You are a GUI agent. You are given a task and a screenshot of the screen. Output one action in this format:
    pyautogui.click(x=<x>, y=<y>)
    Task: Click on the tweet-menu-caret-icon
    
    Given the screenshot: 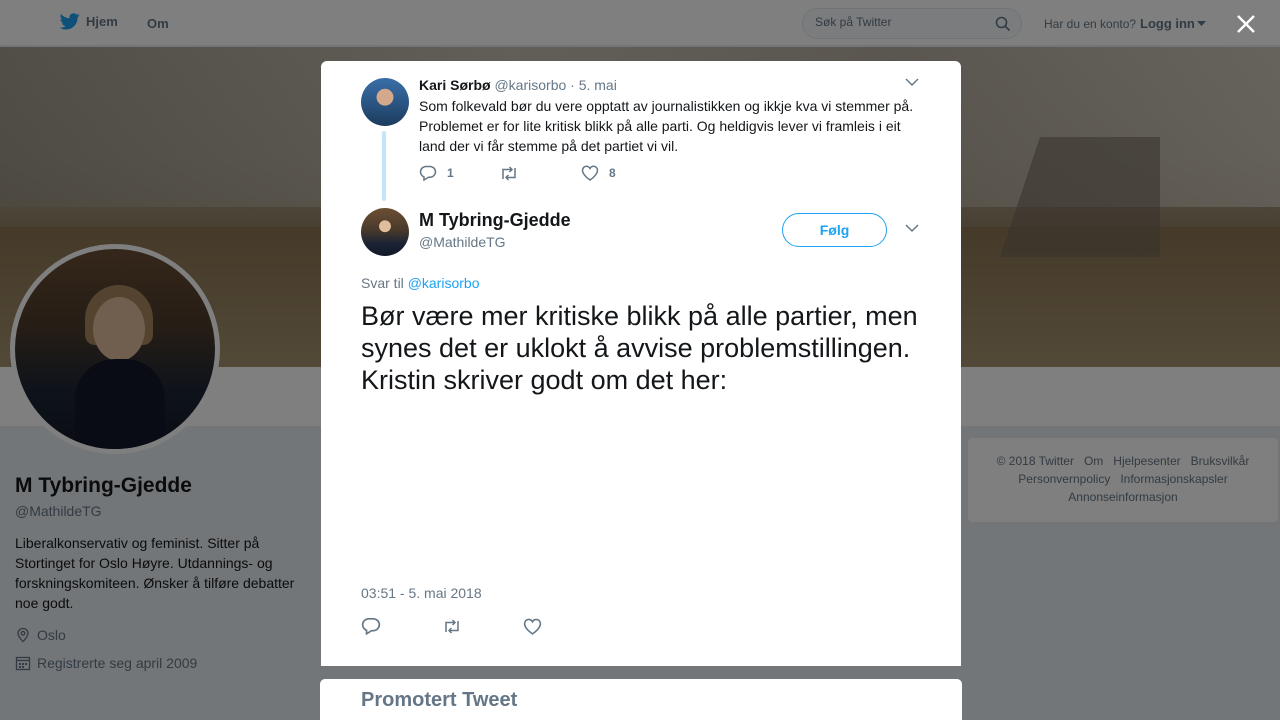 What is the action you would take?
    pyautogui.click(x=912, y=228)
    